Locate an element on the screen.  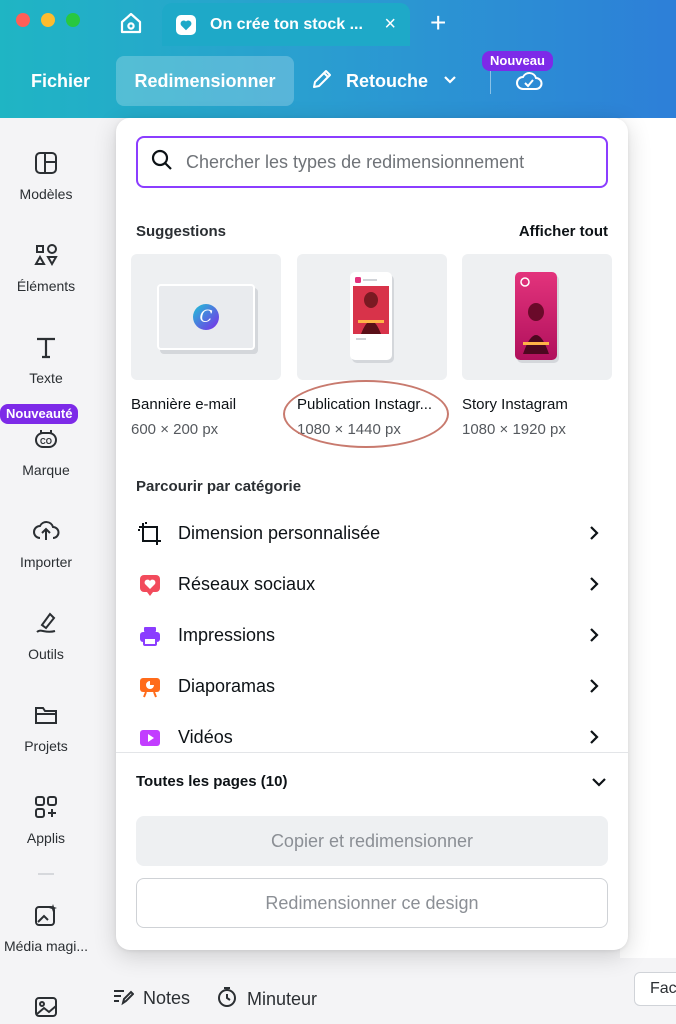
editor-toolbar: Fichier Redimensionner Retouche is located at coordinates (338, 82).